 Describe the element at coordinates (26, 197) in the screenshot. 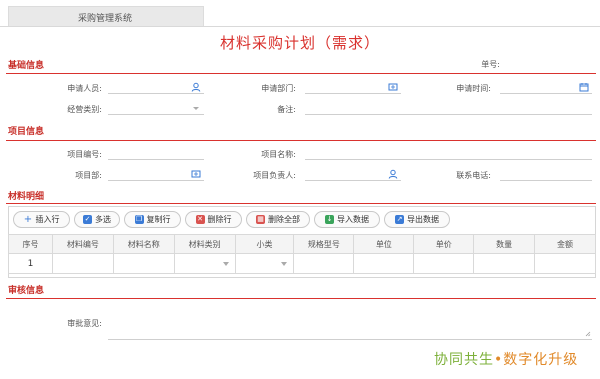

I see `section-materials: 材料明细` at that location.